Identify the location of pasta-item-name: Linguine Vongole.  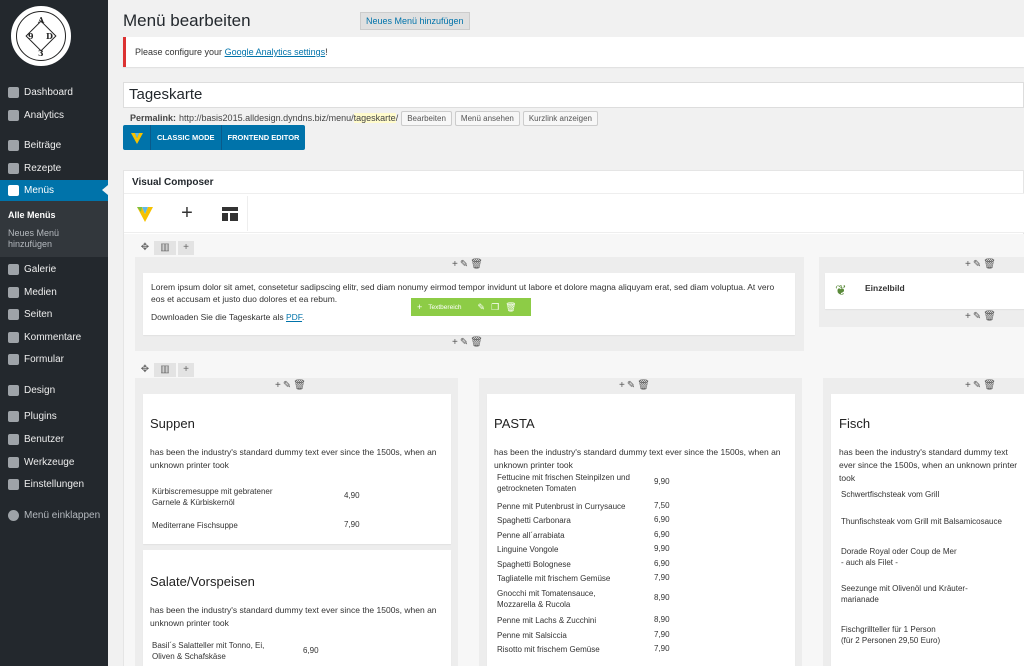
(527, 549).